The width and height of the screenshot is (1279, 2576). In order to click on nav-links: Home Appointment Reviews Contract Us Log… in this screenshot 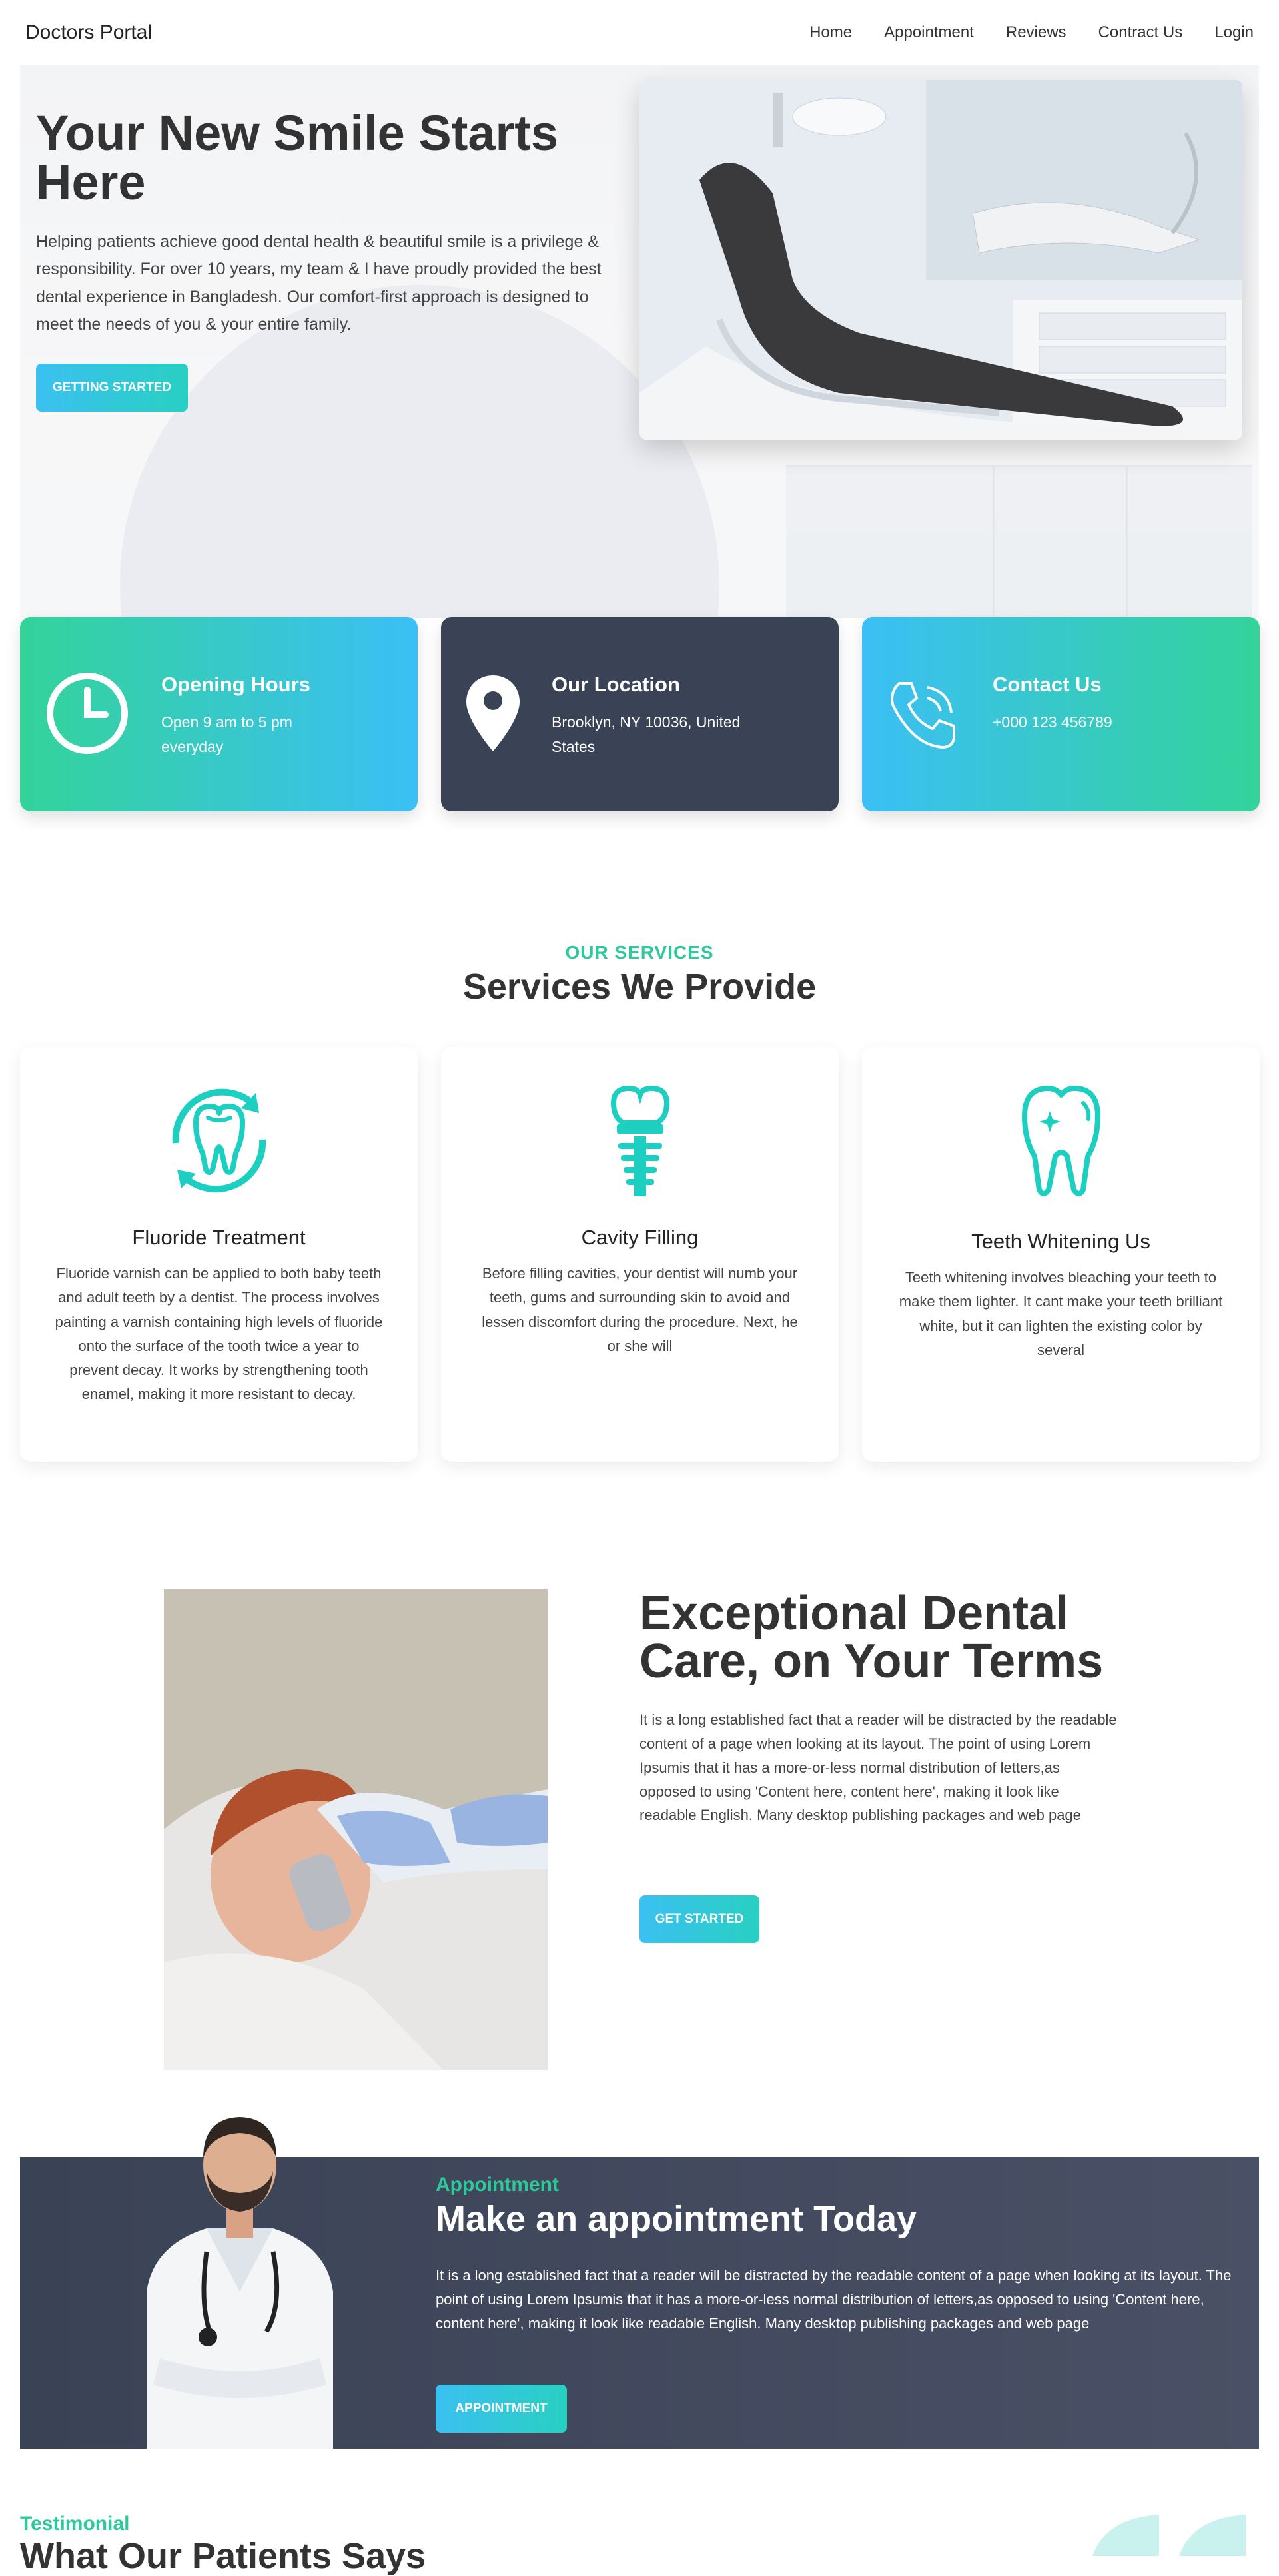, I will do `click(1016, 33)`.